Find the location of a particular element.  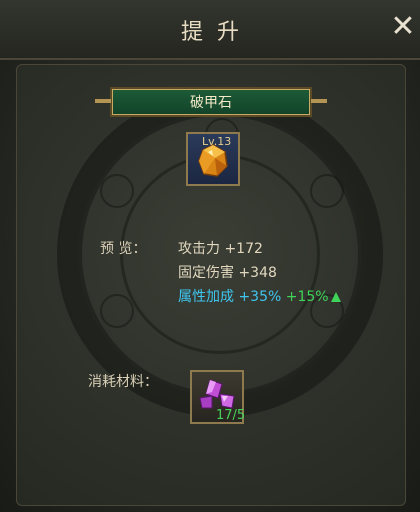

up-arrow-icon is located at coordinates (335, 297).